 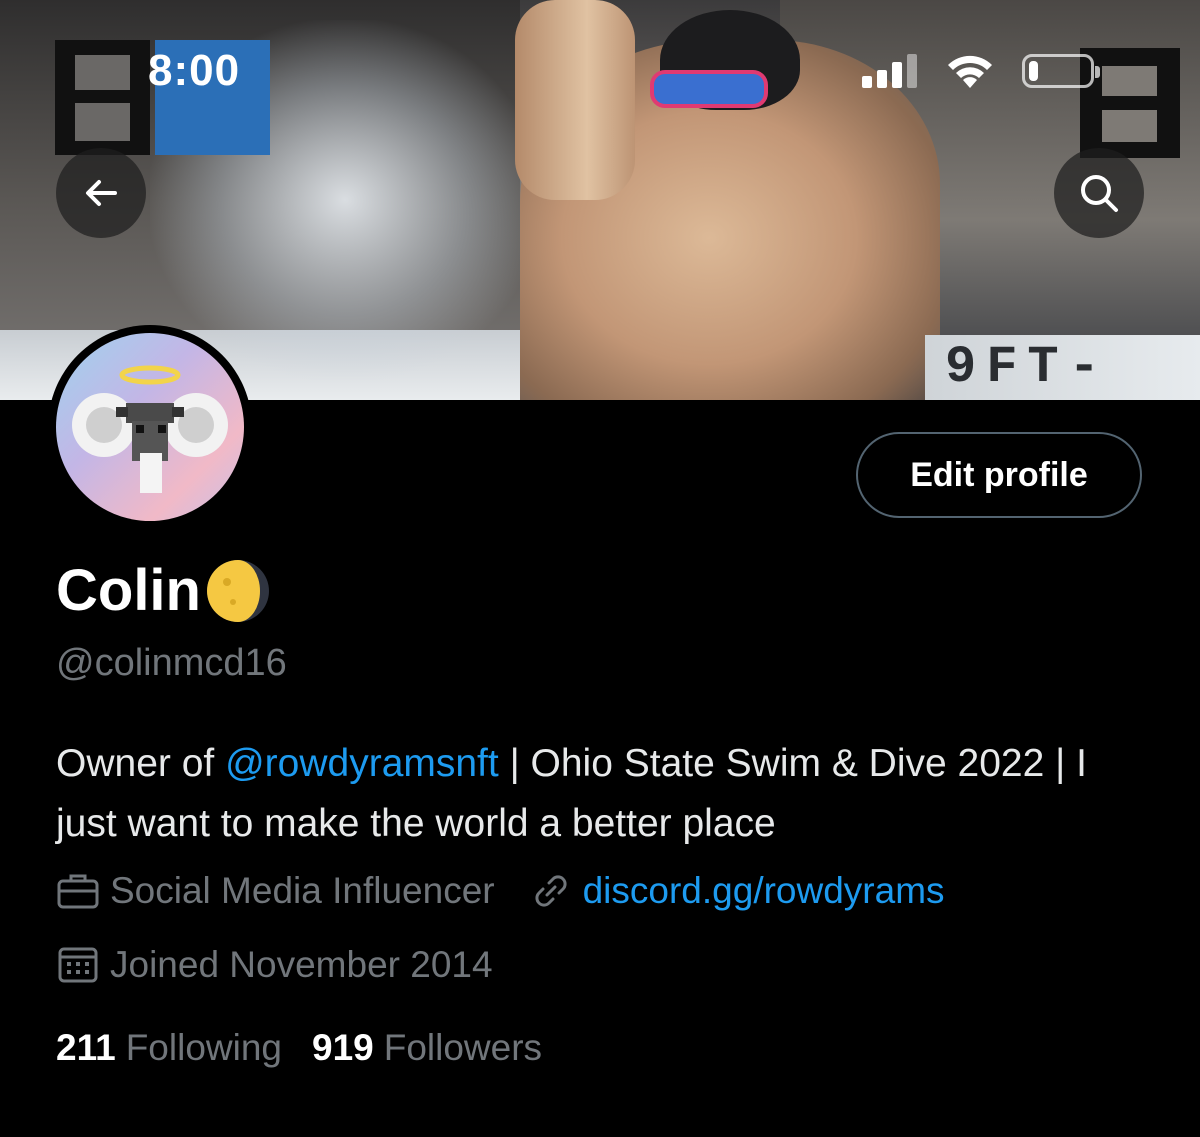 What do you see at coordinates (78, 891) in the screenshot?
I see `briefcase-icon` at bounding box center [78, 891].